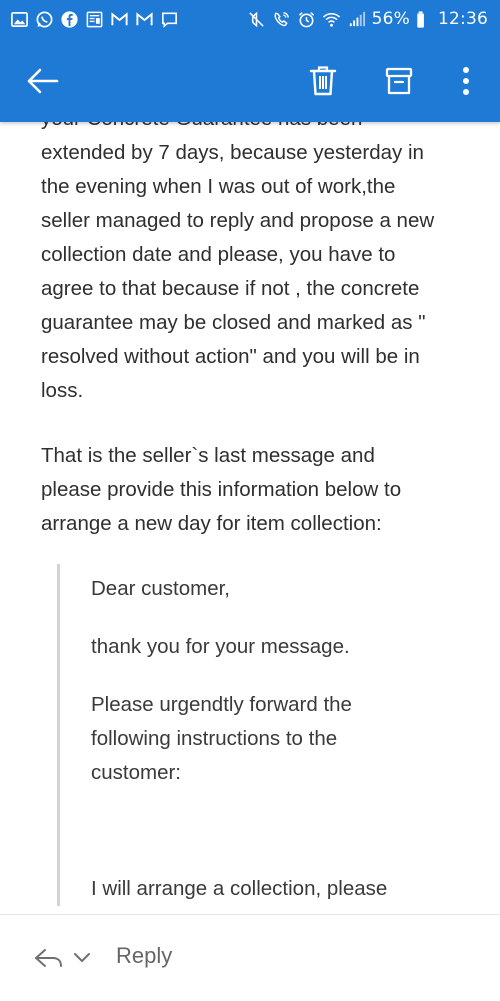 This screenshot has width=500, height=1001. Describe the element at coordinates (250, 957) in the screenshot. I see `reply-bar: Reply` at that location.